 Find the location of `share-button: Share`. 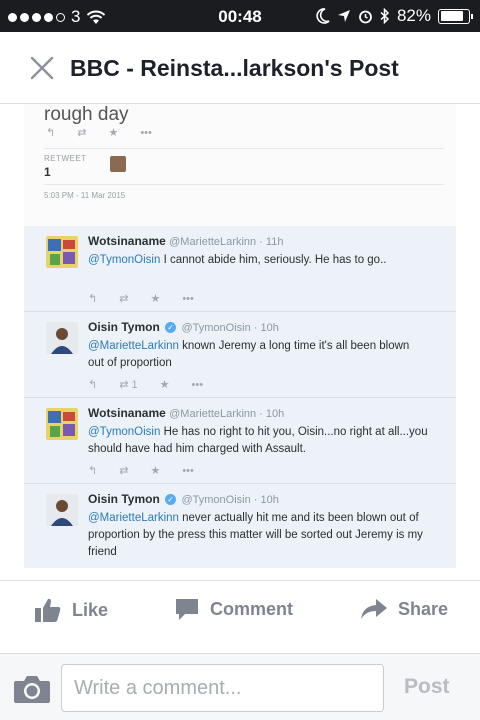

share-button: Share is located at coordinates (404, 609).